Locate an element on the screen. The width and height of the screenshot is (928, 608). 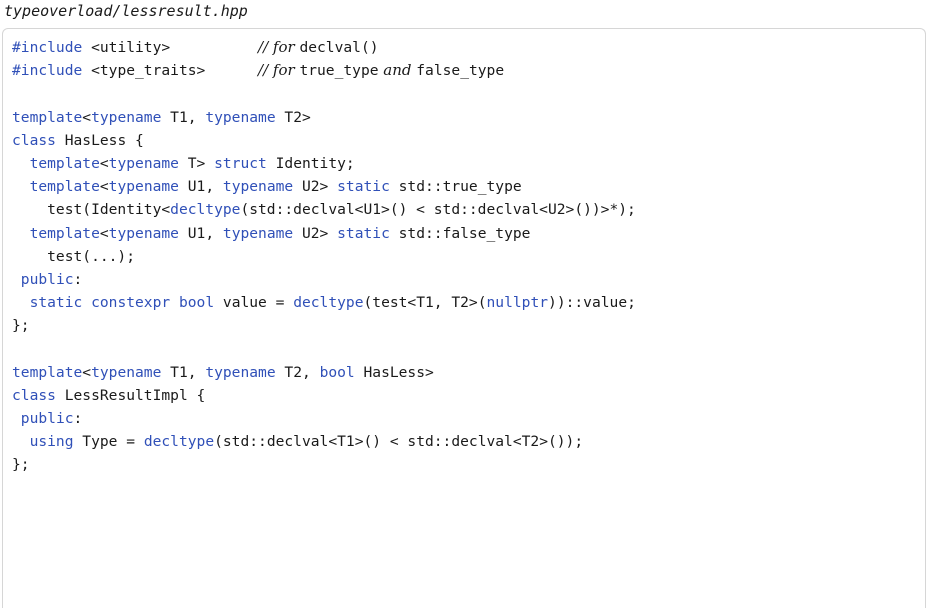
comment-code-token: declval() is located at coordinates (339, 47).